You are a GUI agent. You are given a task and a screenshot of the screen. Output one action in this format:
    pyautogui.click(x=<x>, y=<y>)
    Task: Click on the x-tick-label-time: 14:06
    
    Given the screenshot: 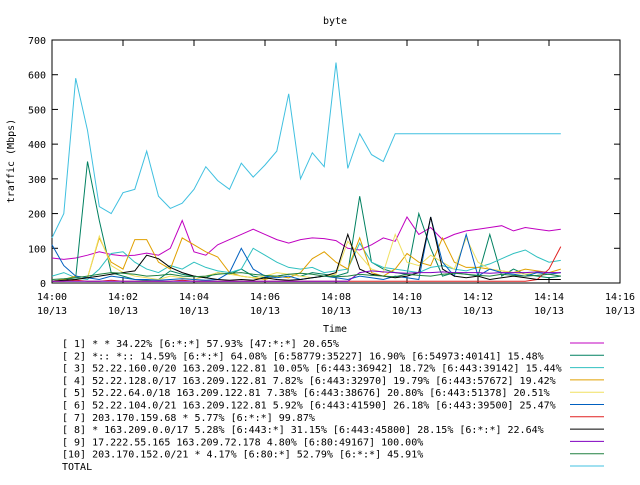 What is the action you would take?
    pyautogui.click(x=265, y=297)
    